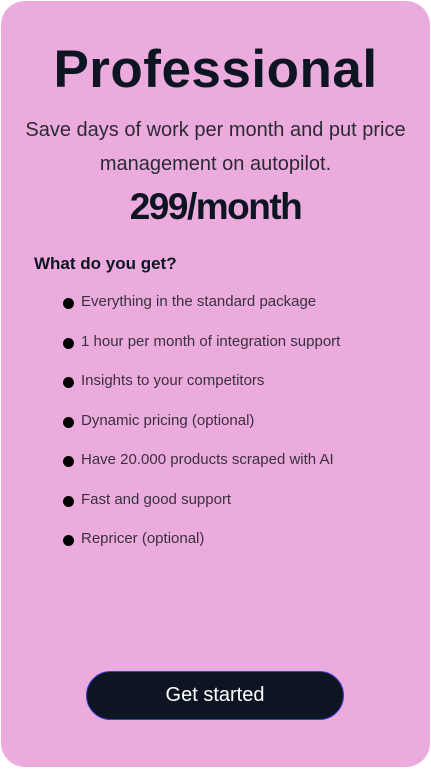 The width and height of the screenshot is (431, 769). Describe the element at coordinates (201, 313) in the screenshot. I see `feature-item: Everything in the standard package` at that location.